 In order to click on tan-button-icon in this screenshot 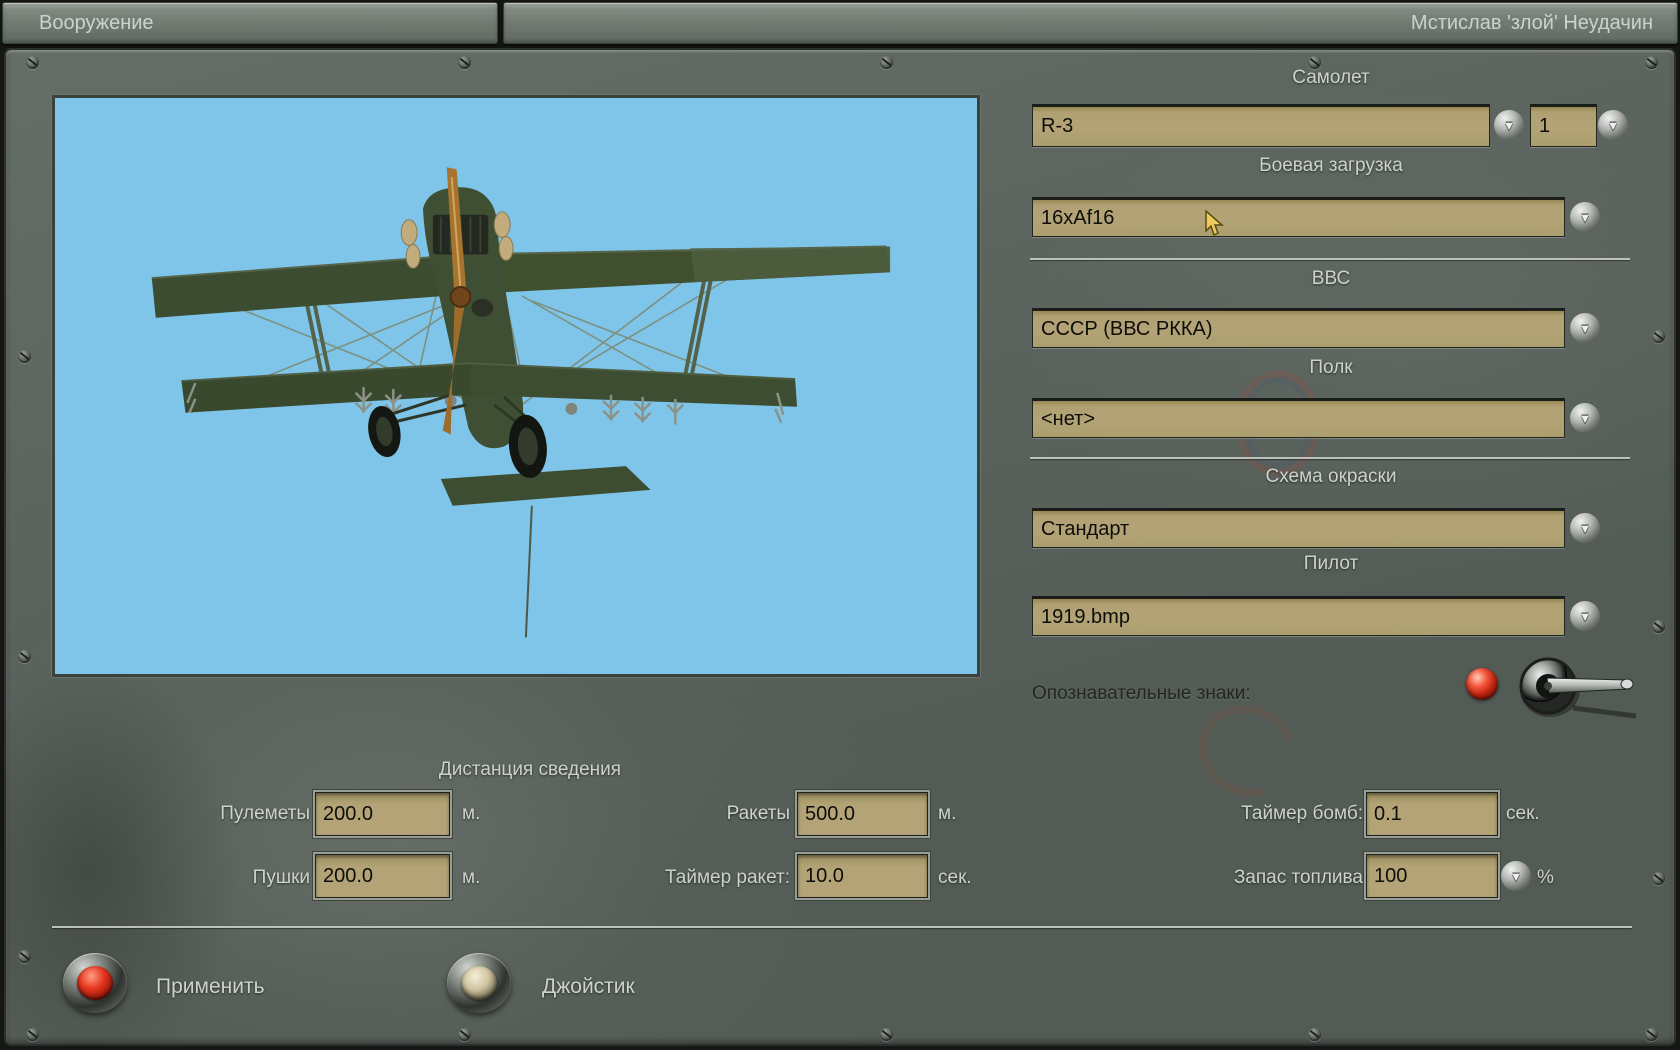, I will do `click(479, 983)`.